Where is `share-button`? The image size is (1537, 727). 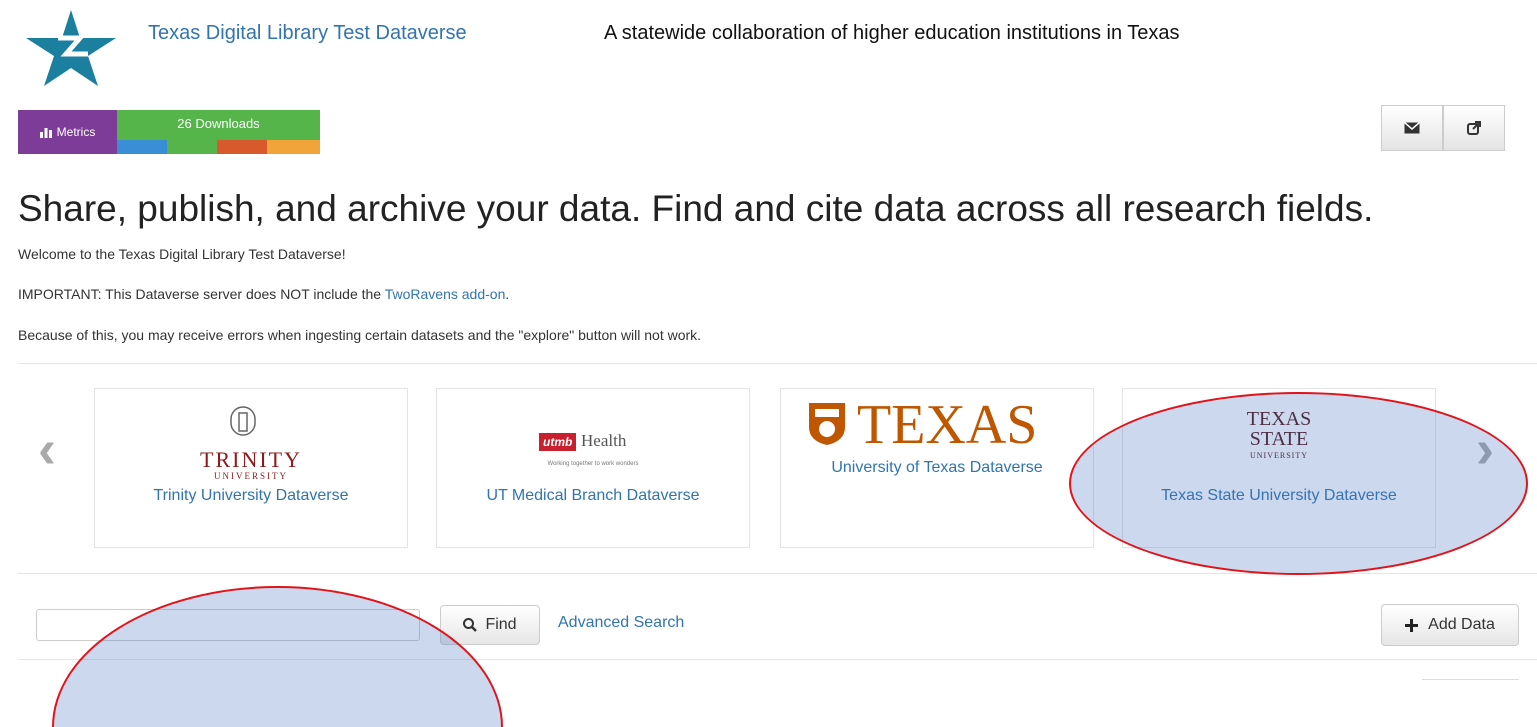 share-button is located at coordinates (1474, 128).